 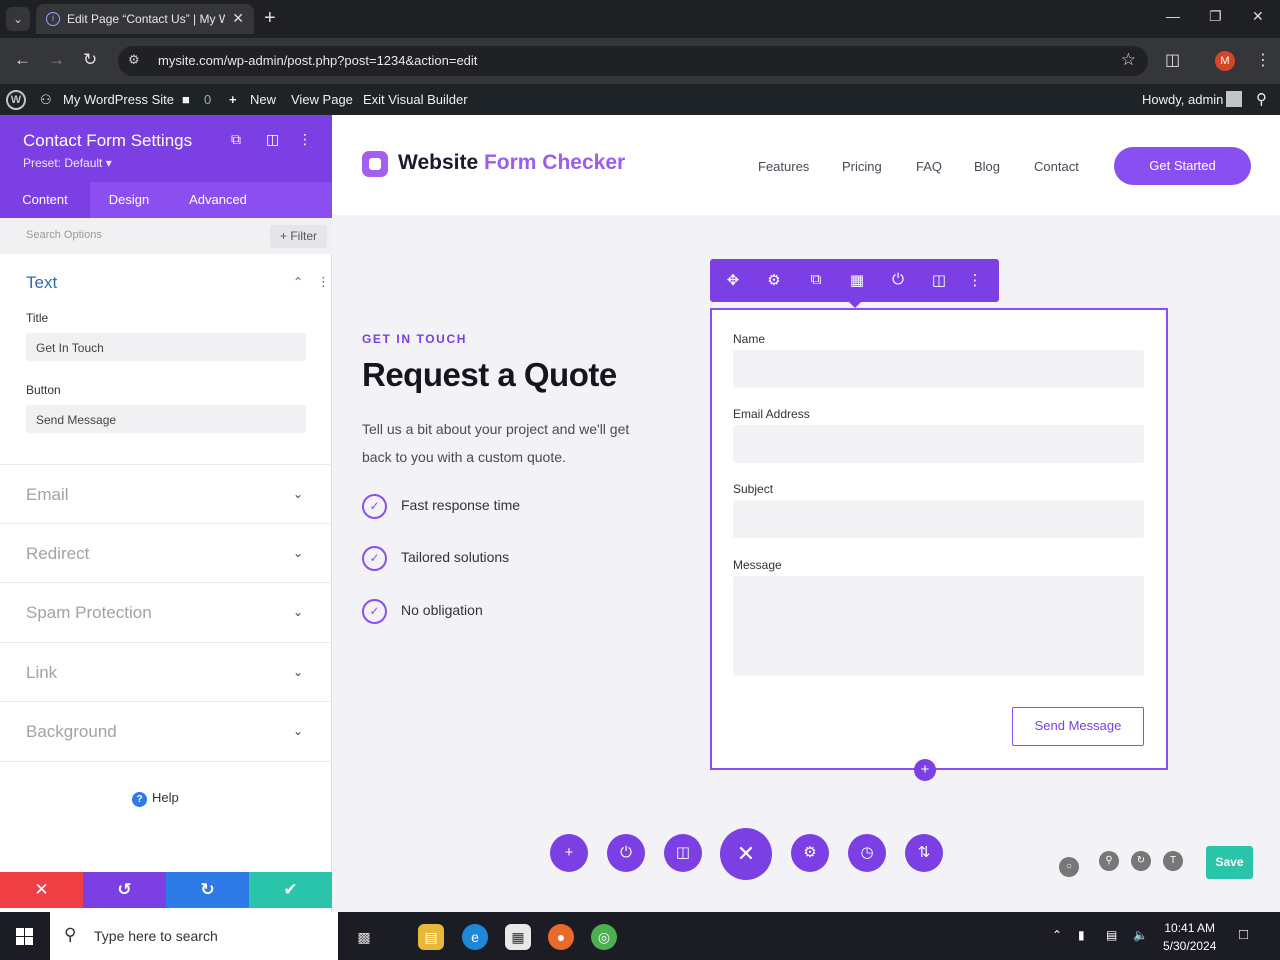 I want to click on minimize-button: —, so click(x=1173, y=16).